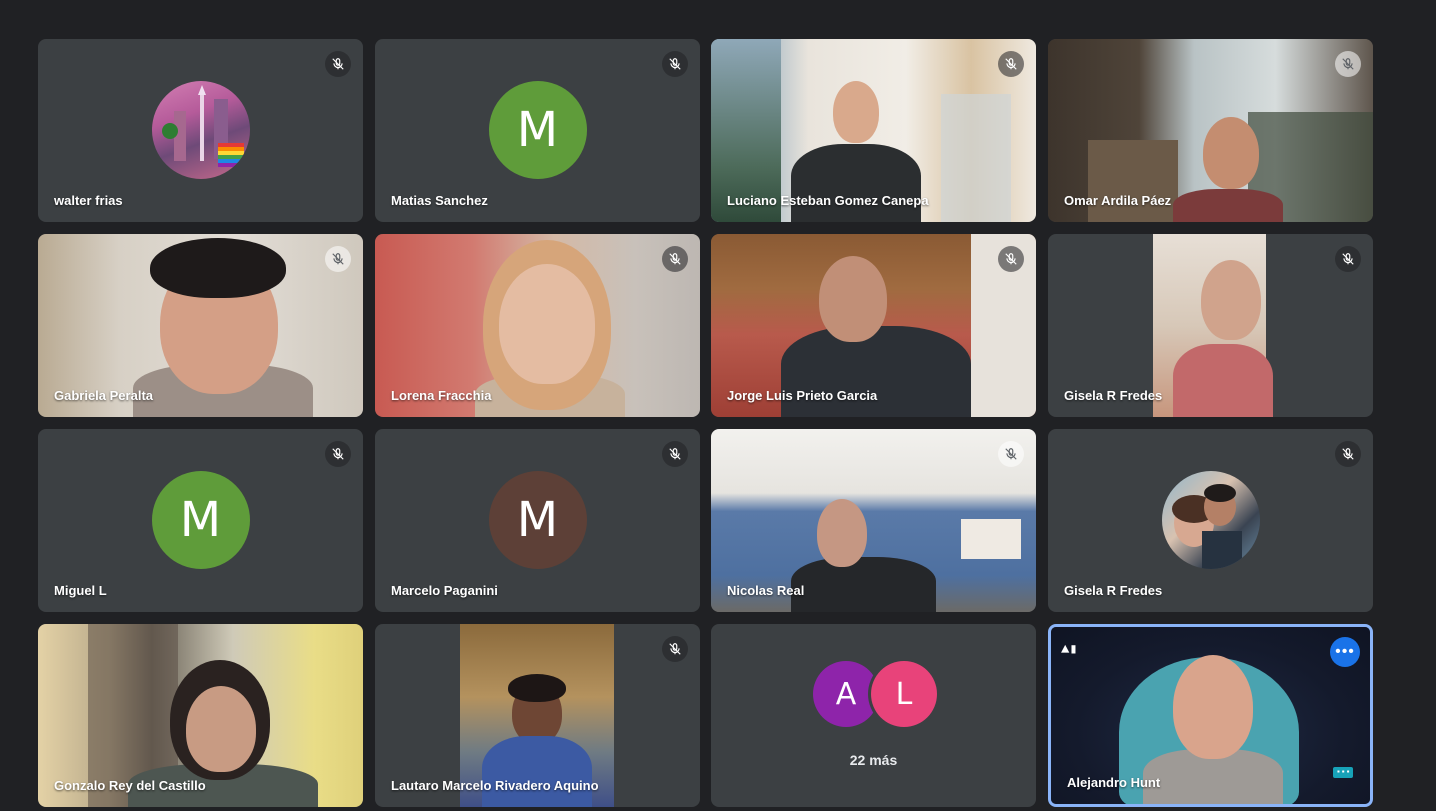 The image size is (1436, 811). What do you see at coordinates (1118, 200) in the screenshot?
I see `participant-name: Omar Ardila Páez` at bounding box center [1118, 200].